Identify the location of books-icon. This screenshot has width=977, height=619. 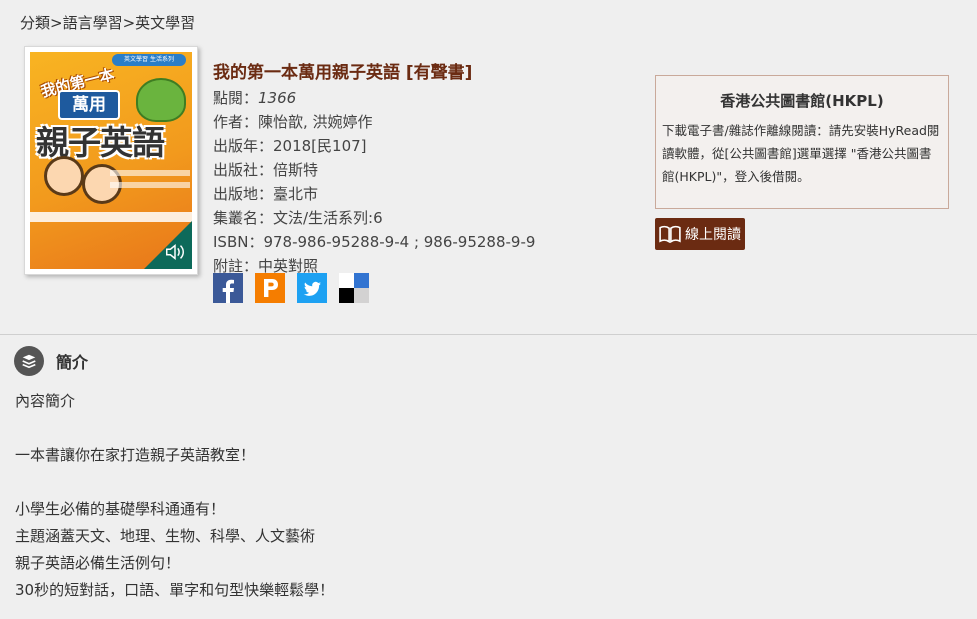
(29, 361).